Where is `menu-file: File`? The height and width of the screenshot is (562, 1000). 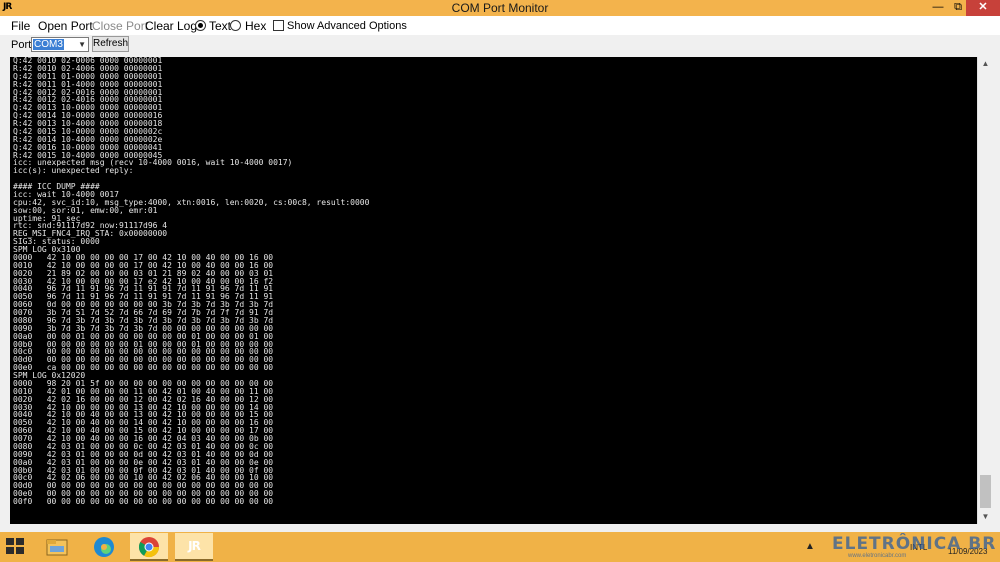
menu-file: File is located at coordinates (20, 26).